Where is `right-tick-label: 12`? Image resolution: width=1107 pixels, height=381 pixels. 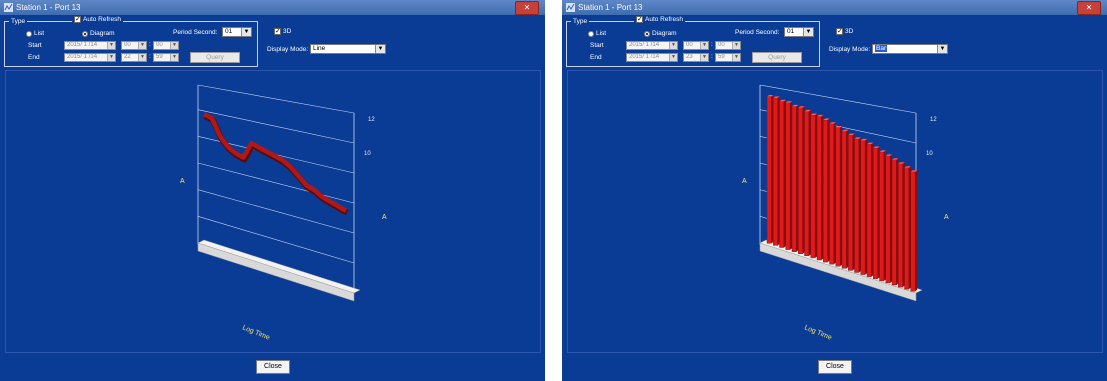
right-tick-label: 12 is located at coordinates (371, 120).